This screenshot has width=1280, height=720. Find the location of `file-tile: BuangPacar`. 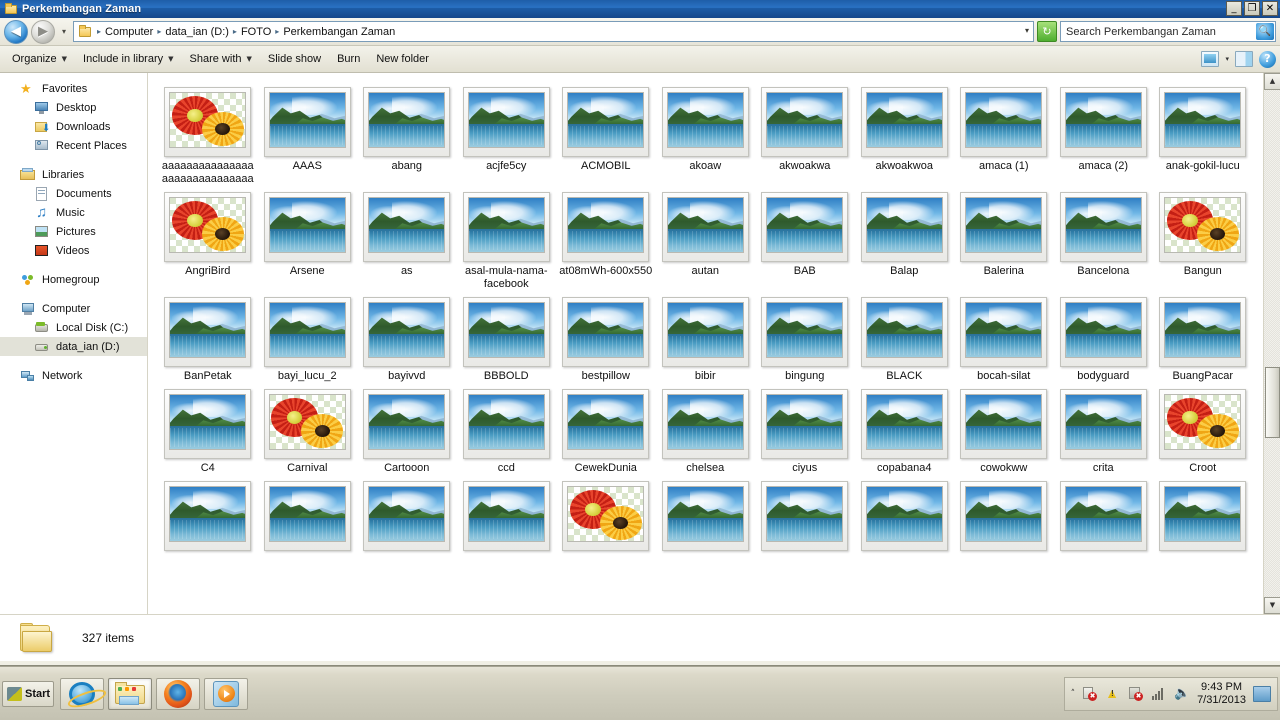

file-tile: BuangPacar is located at coordinates (1203, 337).